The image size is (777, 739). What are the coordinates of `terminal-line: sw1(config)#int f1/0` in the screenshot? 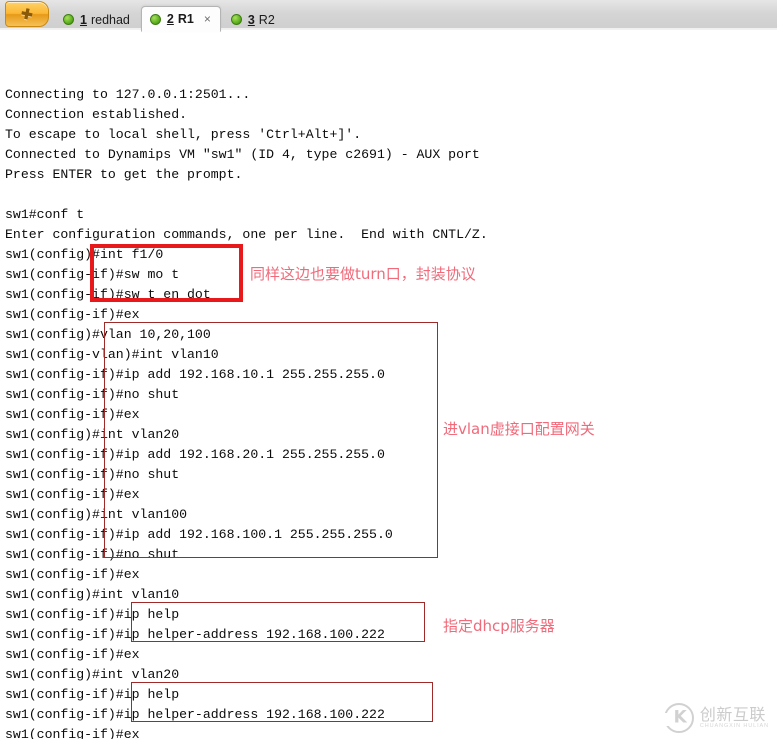 It's located at (84, 254).